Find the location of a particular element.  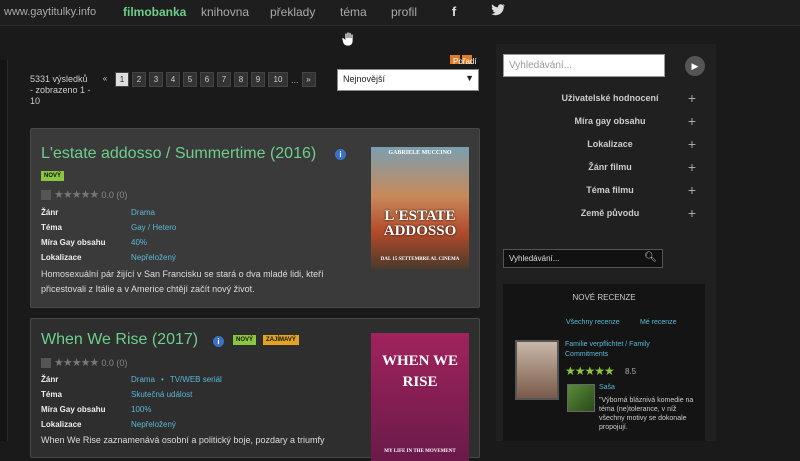

movie-title: L'estate addosso / Summertime (2016) is located at coordinates (178, 154).